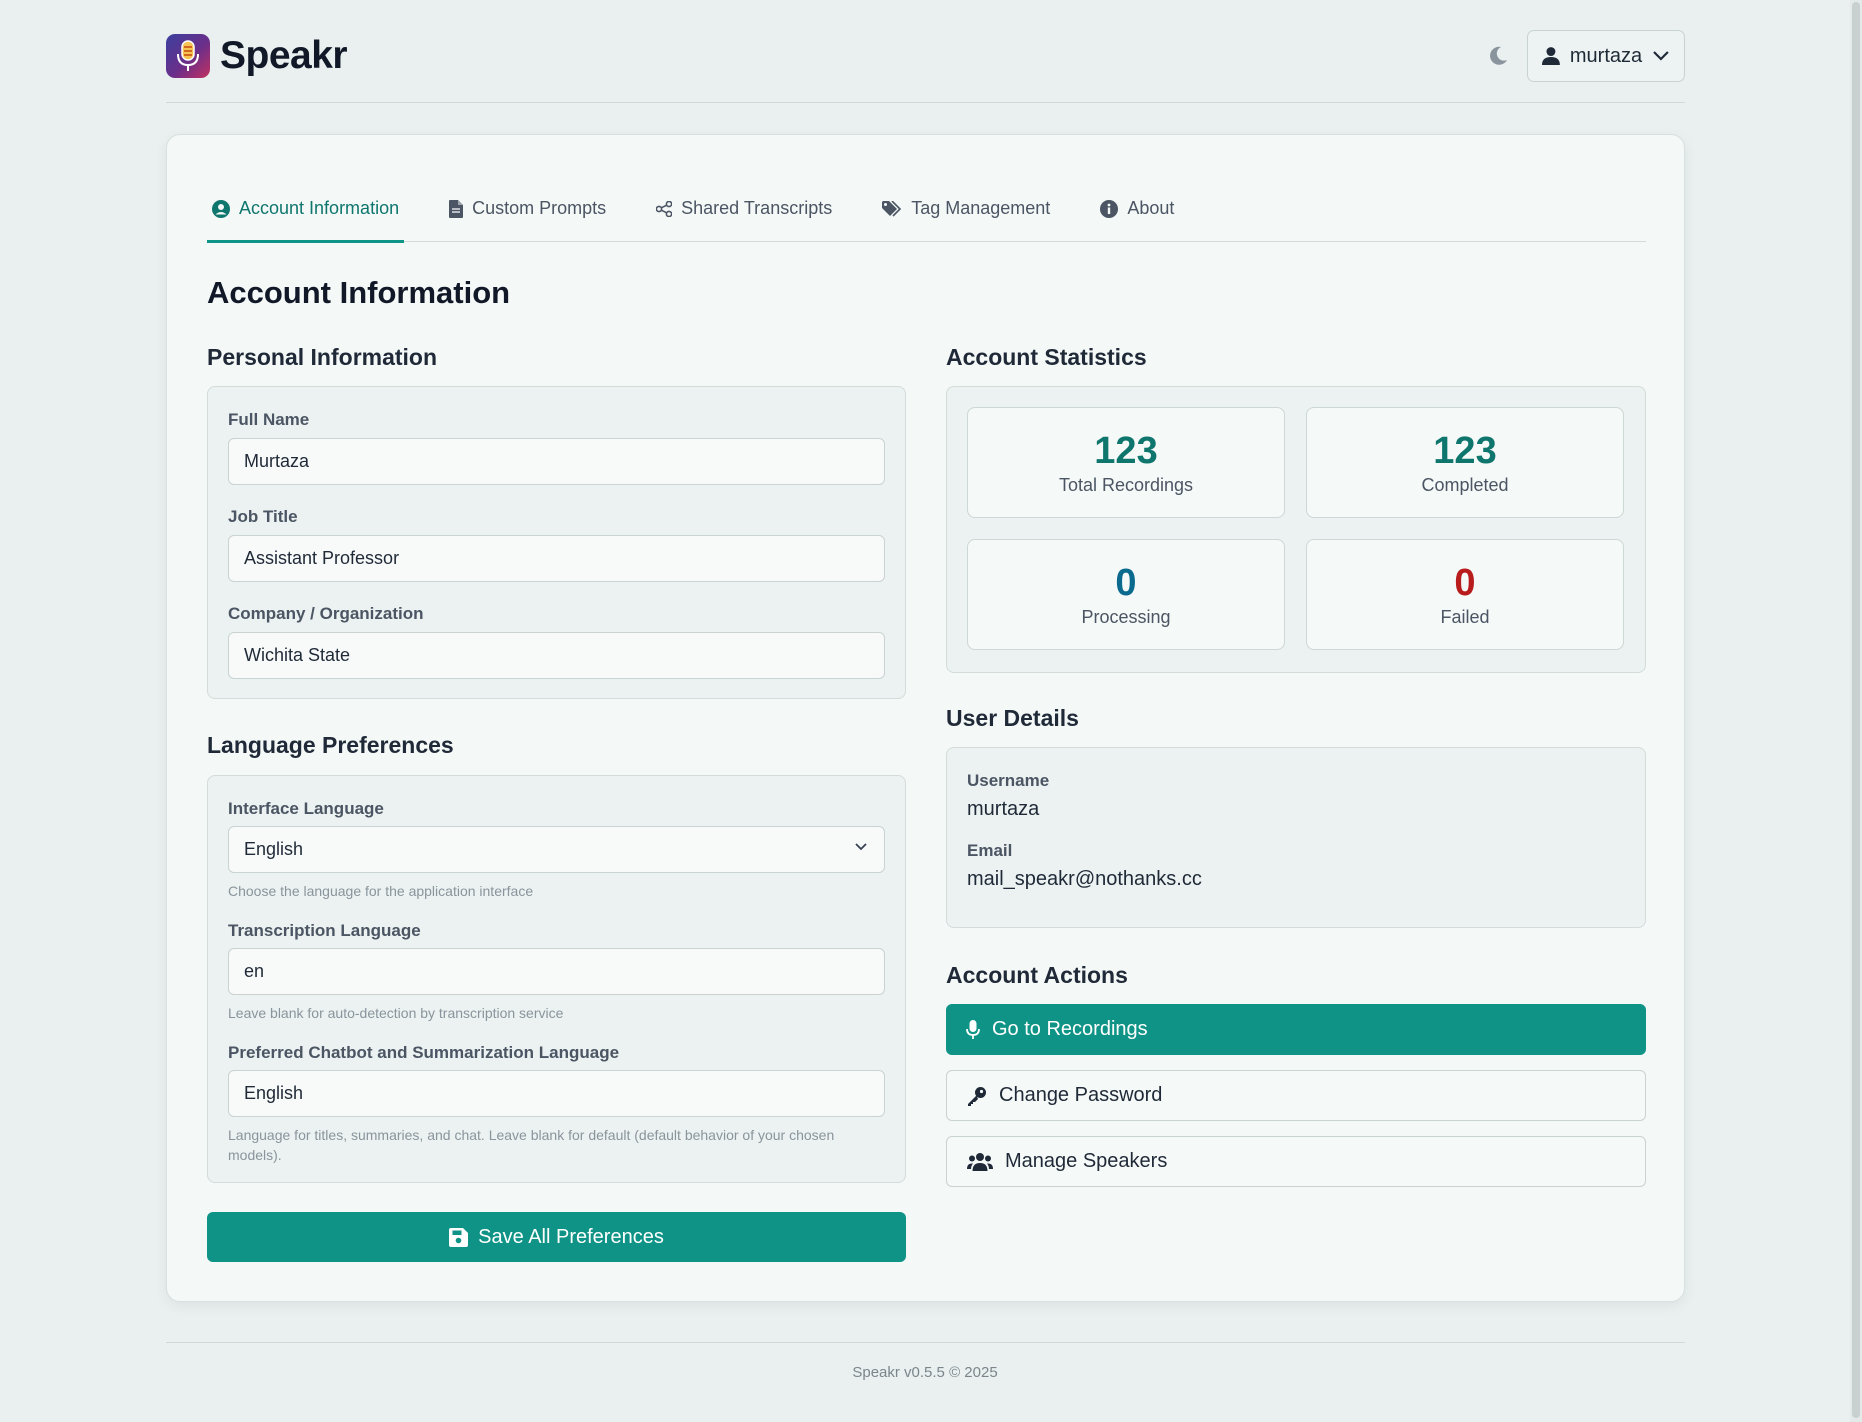  What do you see at coordinates (1151, 208) in the screenshot?
I see `tab-label: About` at bounding box center [1151, 208].